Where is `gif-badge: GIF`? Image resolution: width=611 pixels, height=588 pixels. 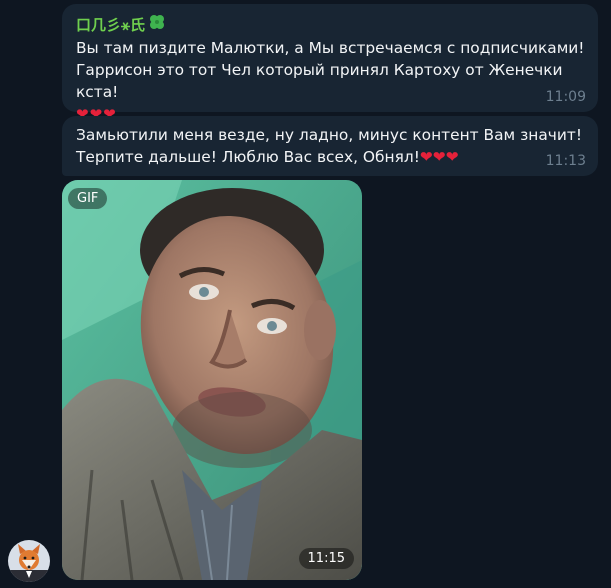 gif-badge: GIF is located at coordinates (88, 198).